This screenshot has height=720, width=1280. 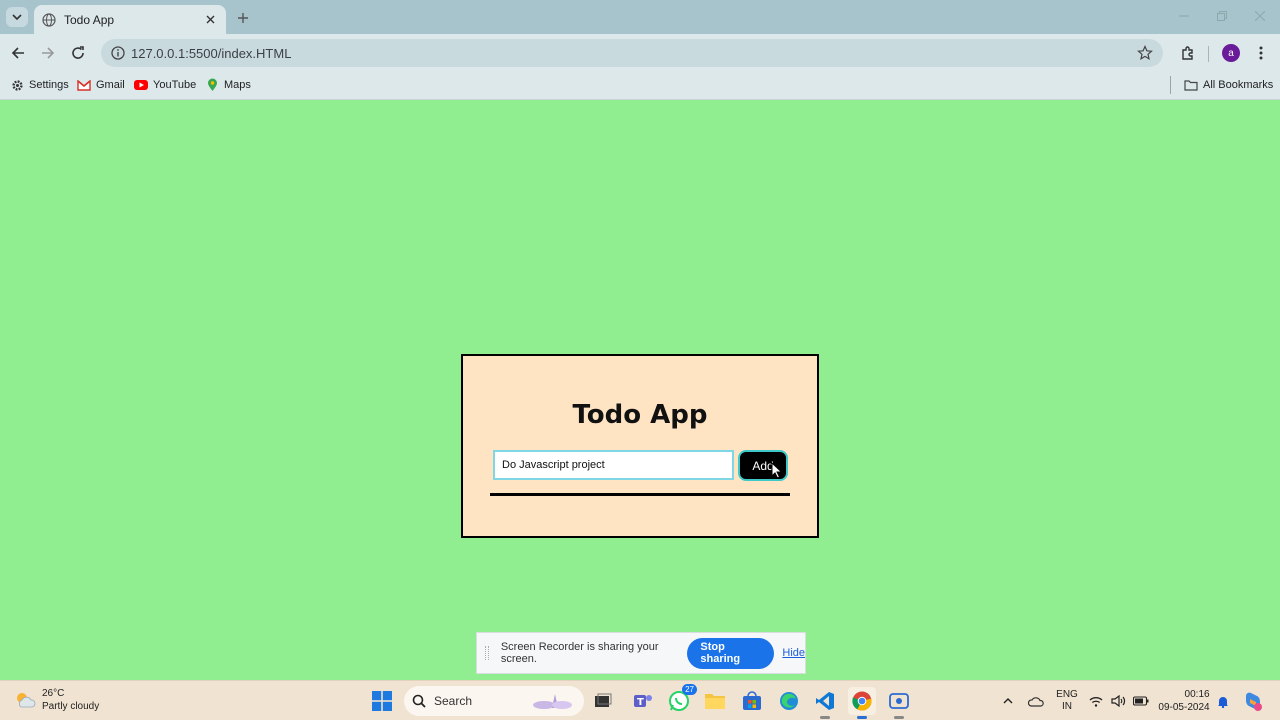 I want to click on search-highlight-icon, so click(x=552, y=701).